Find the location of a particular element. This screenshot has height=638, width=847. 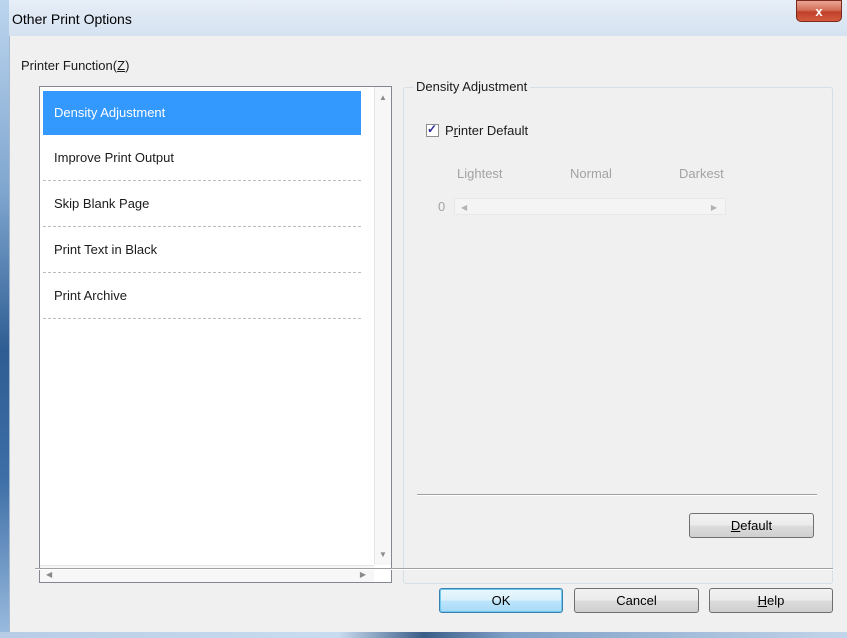

label-normal: Normal is located at coordinates (591, 173).